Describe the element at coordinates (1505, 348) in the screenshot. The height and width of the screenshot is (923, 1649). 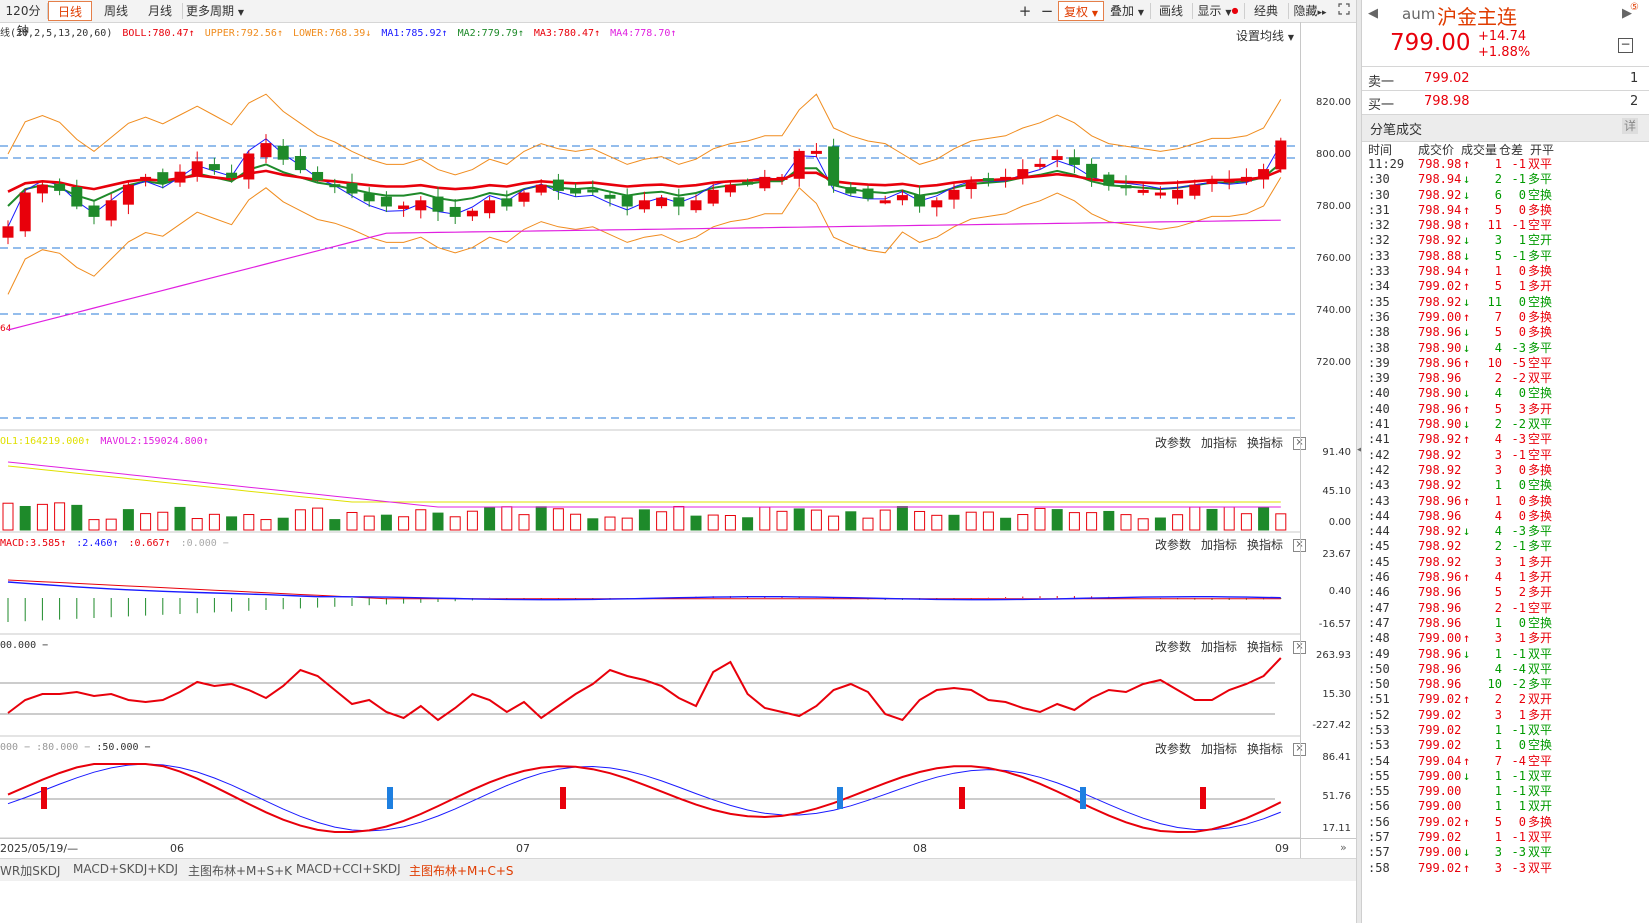
I see `tick-row: :38 798.90 ↓ 4 -3 多平` at that location.